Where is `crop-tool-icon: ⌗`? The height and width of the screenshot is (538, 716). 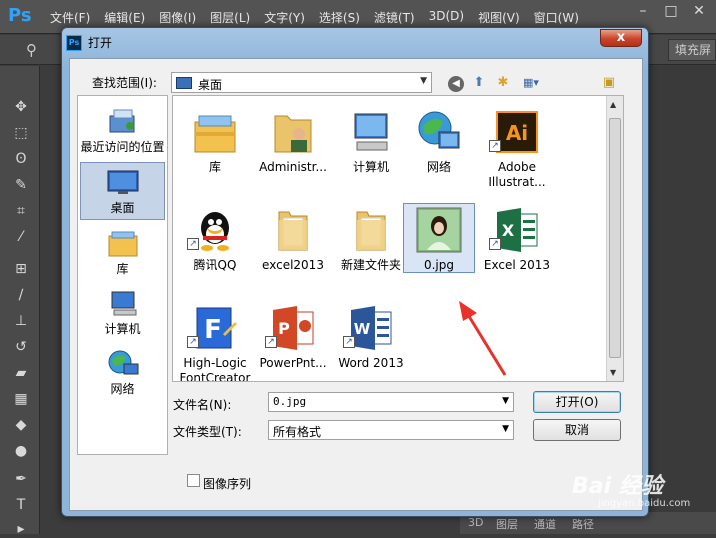
crop-tool-icon: ⌗ is located at coordinates (21, 211).